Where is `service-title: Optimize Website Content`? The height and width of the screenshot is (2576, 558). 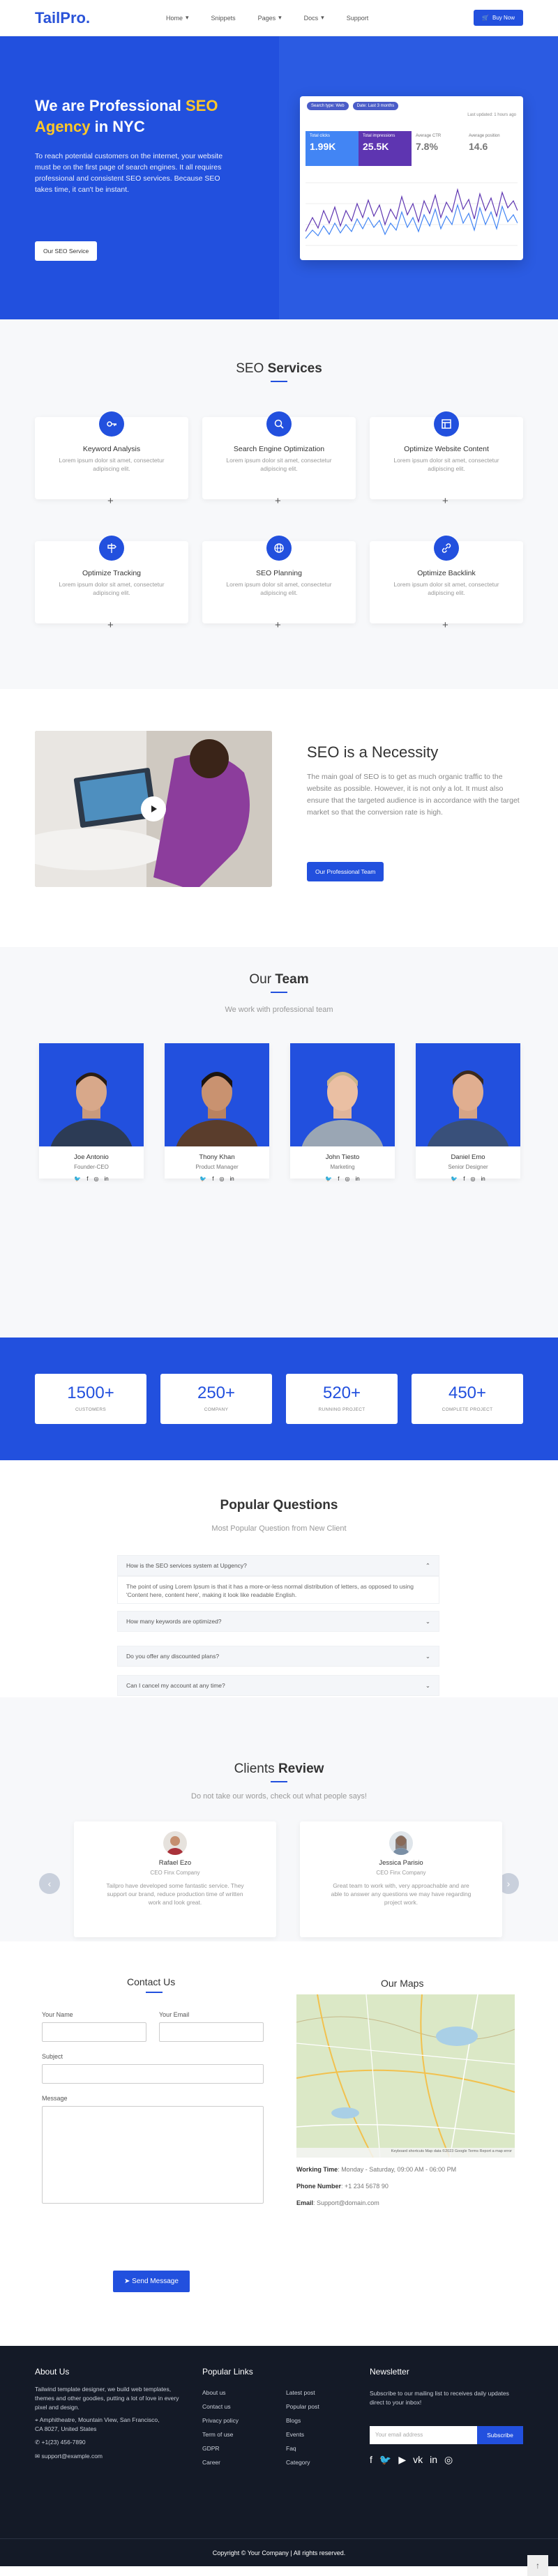
service-title: Optimize Website Content is located at coordinates (446, 449).